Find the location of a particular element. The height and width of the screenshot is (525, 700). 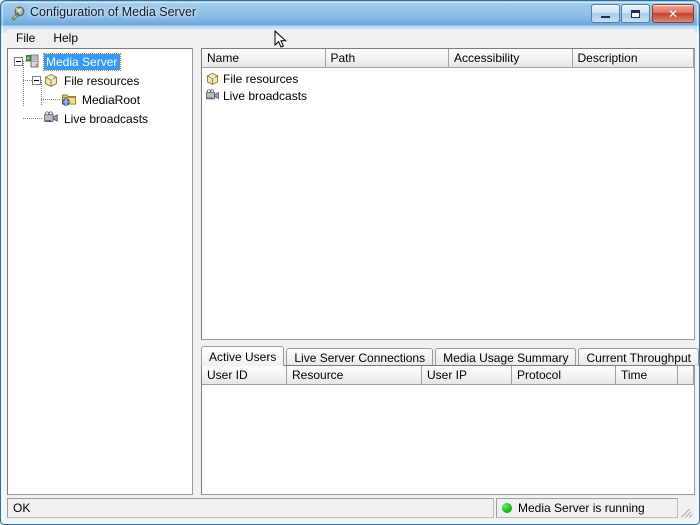

minimize-button is located at coordinates (605, 13).